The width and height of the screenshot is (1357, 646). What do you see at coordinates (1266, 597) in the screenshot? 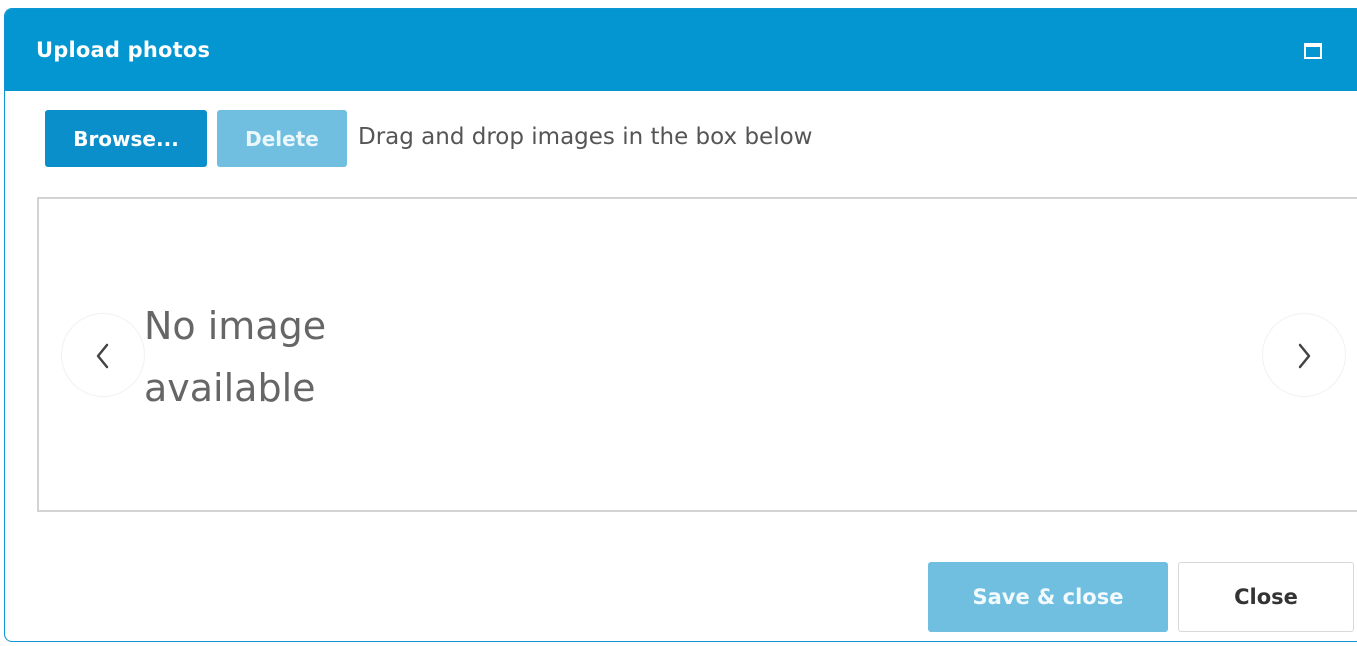
I see `close-button: Close` at bounding box center [1266, 597].